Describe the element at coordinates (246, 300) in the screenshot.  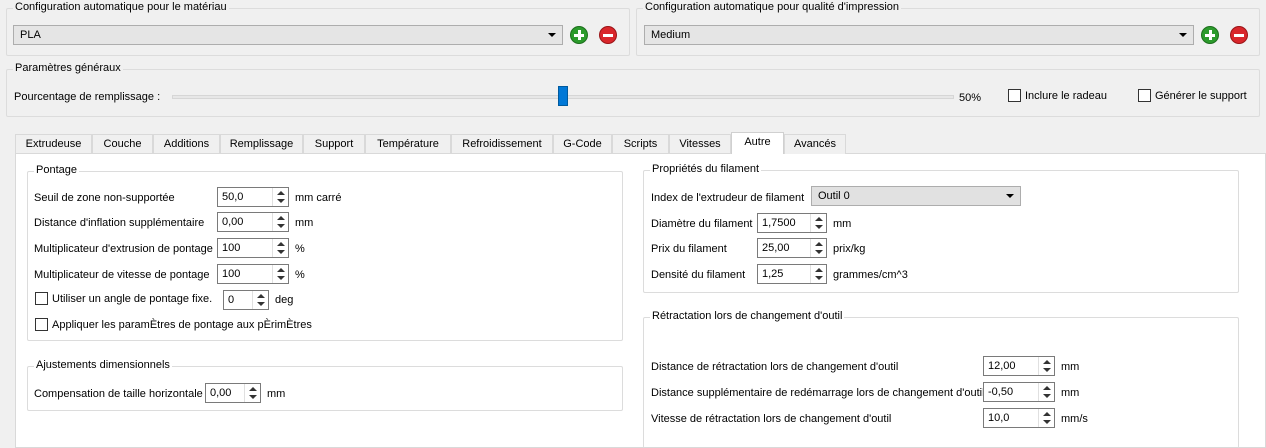
I see `bridge-angle-input: 0` at that location.